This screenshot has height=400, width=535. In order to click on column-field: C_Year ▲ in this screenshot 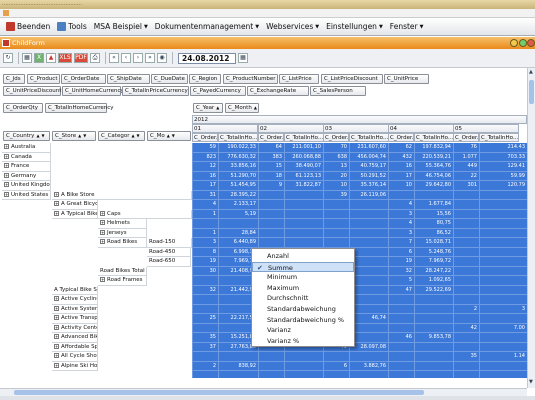, I will do `click(208, 108)`.